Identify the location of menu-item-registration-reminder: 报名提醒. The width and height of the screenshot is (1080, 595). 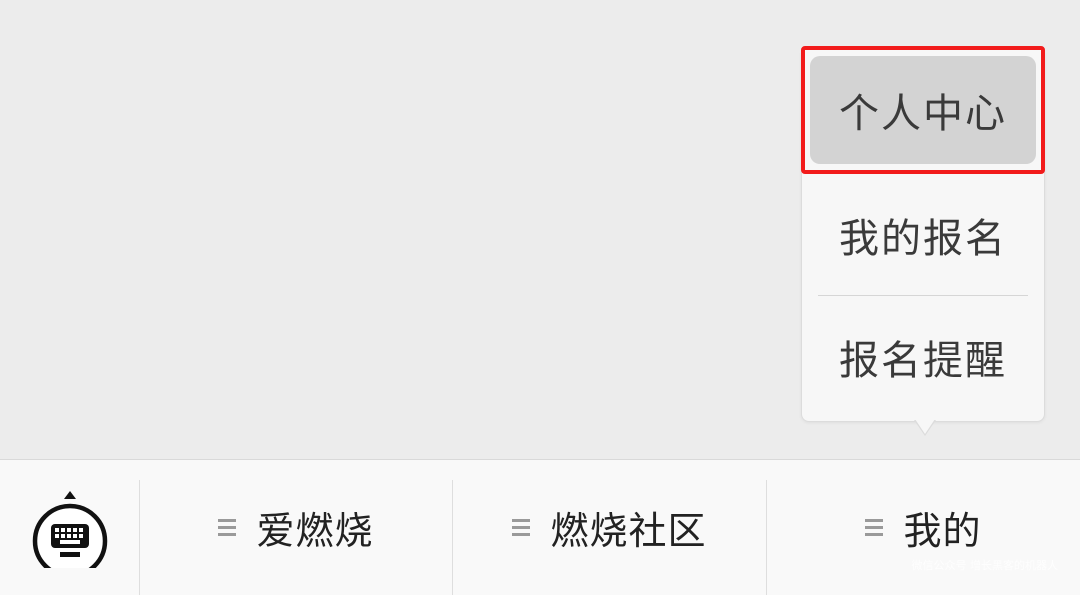
(923, 357).